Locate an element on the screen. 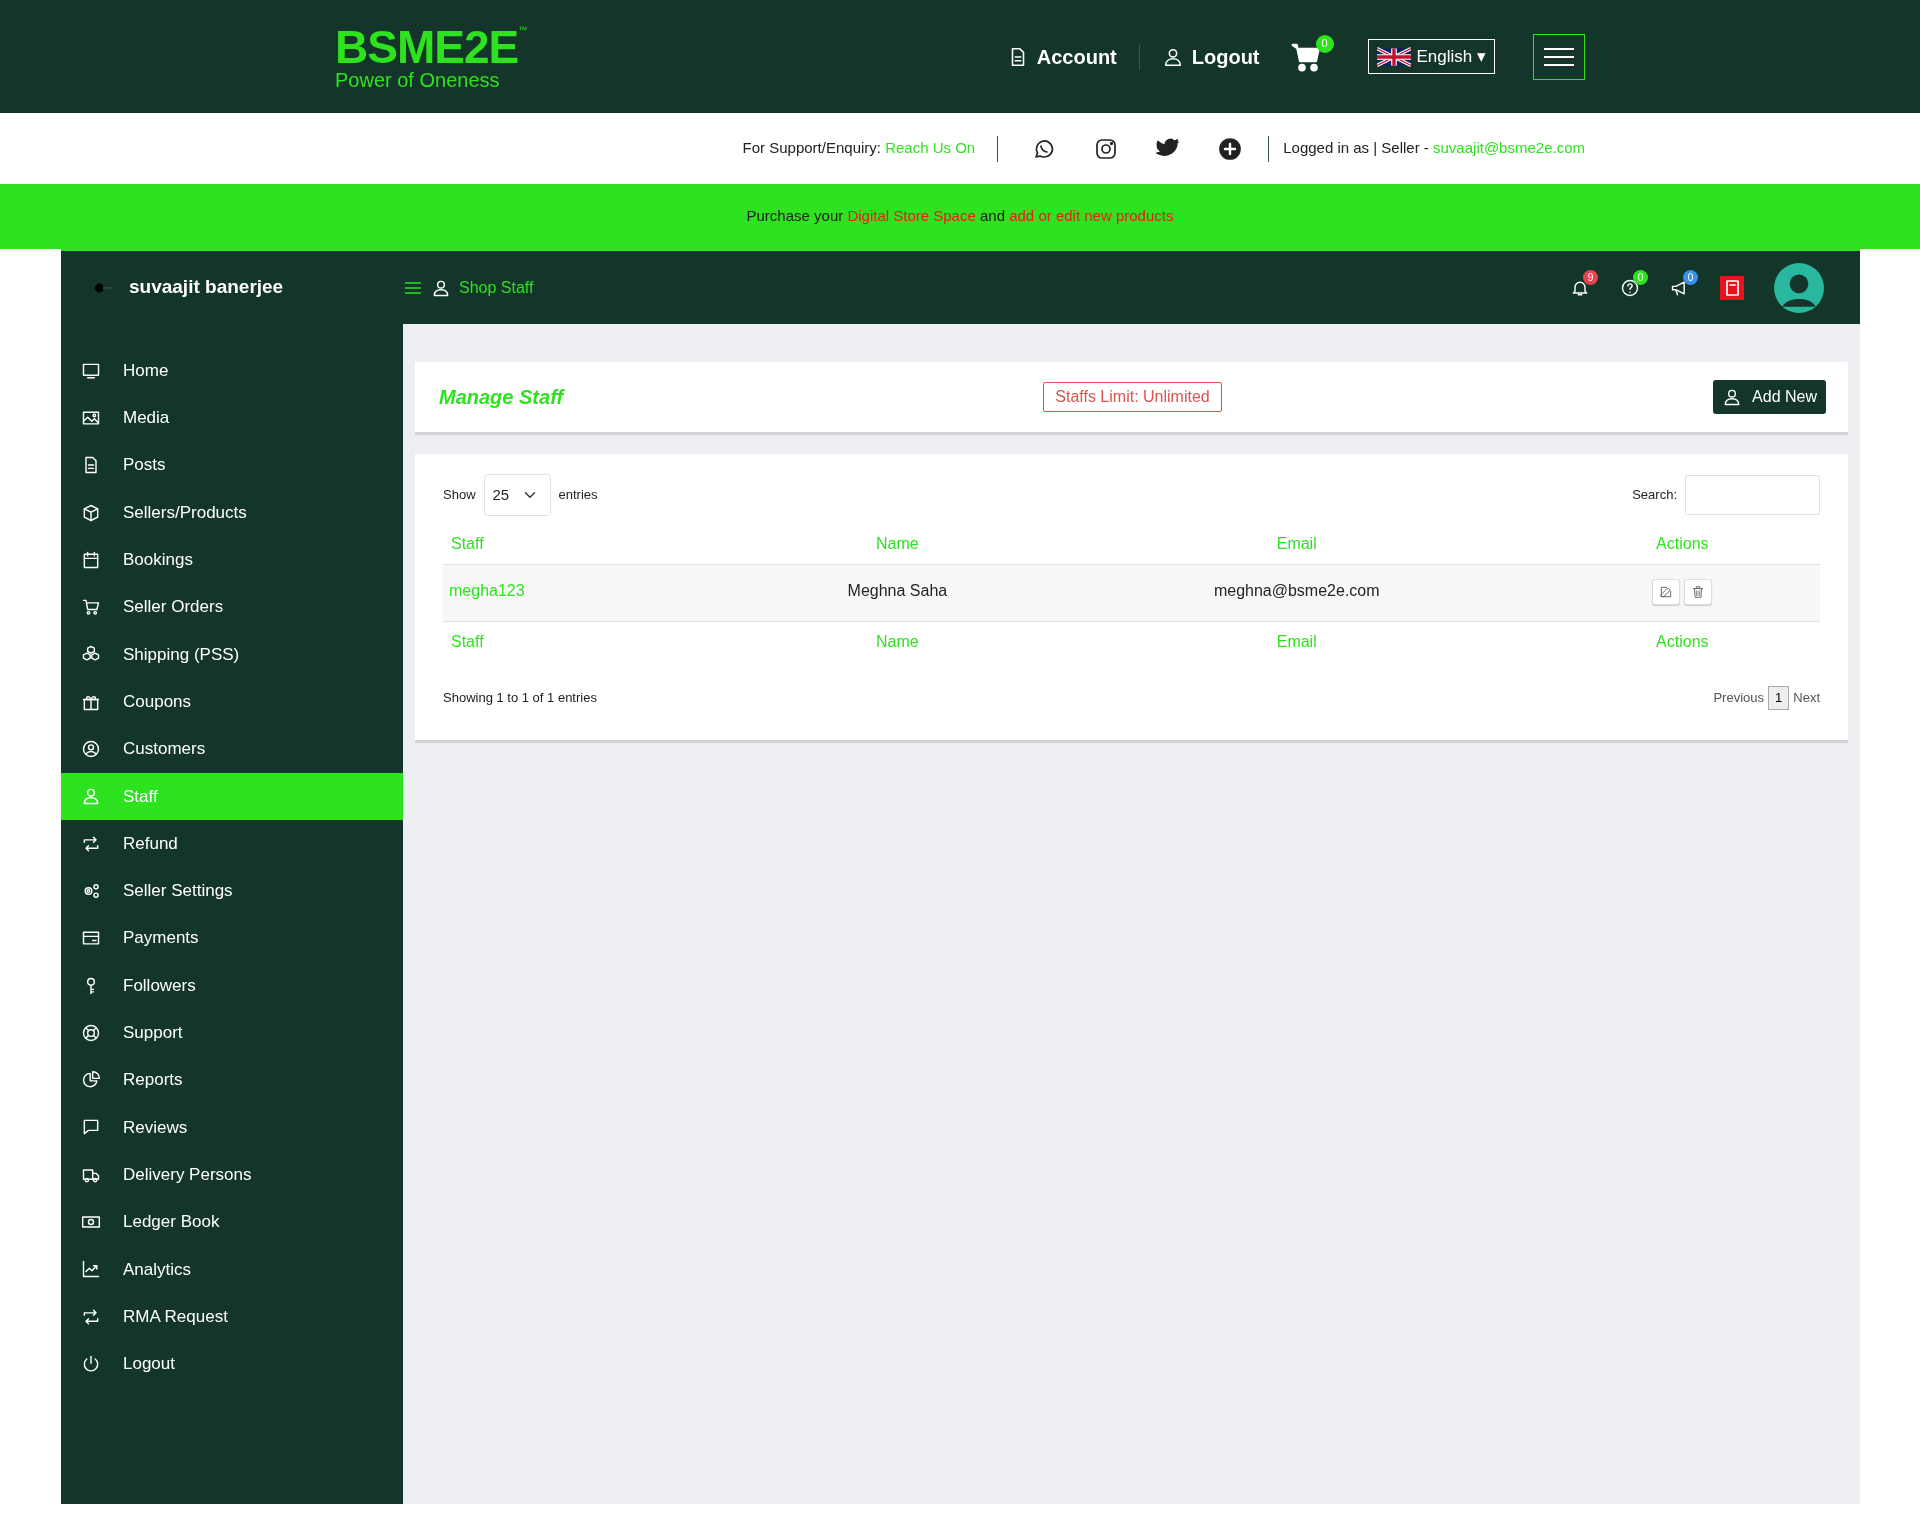 Image resolution: width=1920 pixels, height=1538 pixels. sidebar-item: Home is located at coordinates (232, 371).